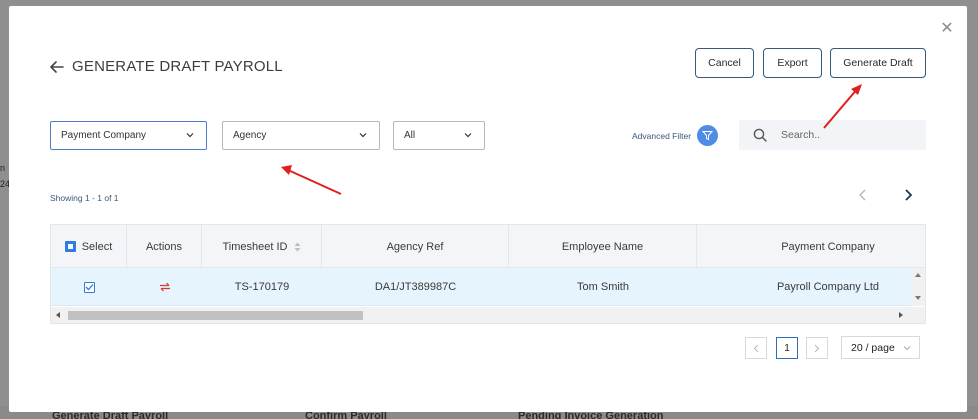 The width and height of the screenshot is (978, 419). I want to click on row-actions-cell, so click(164, 287).